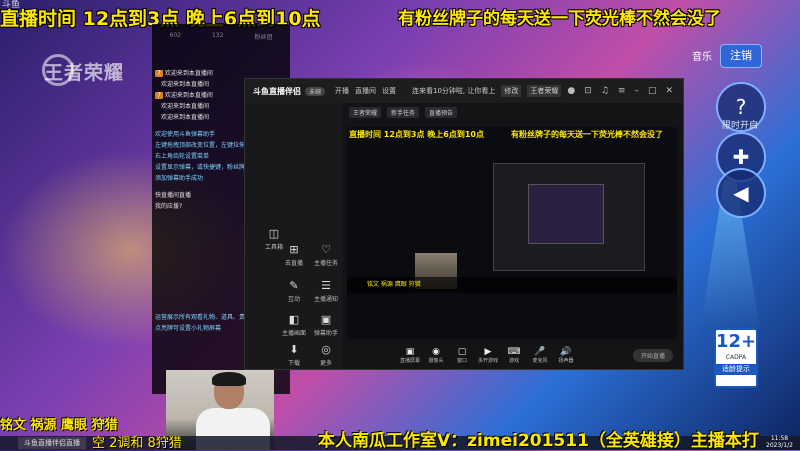  I want to click on app-tab: 开播, so click(342, 91).